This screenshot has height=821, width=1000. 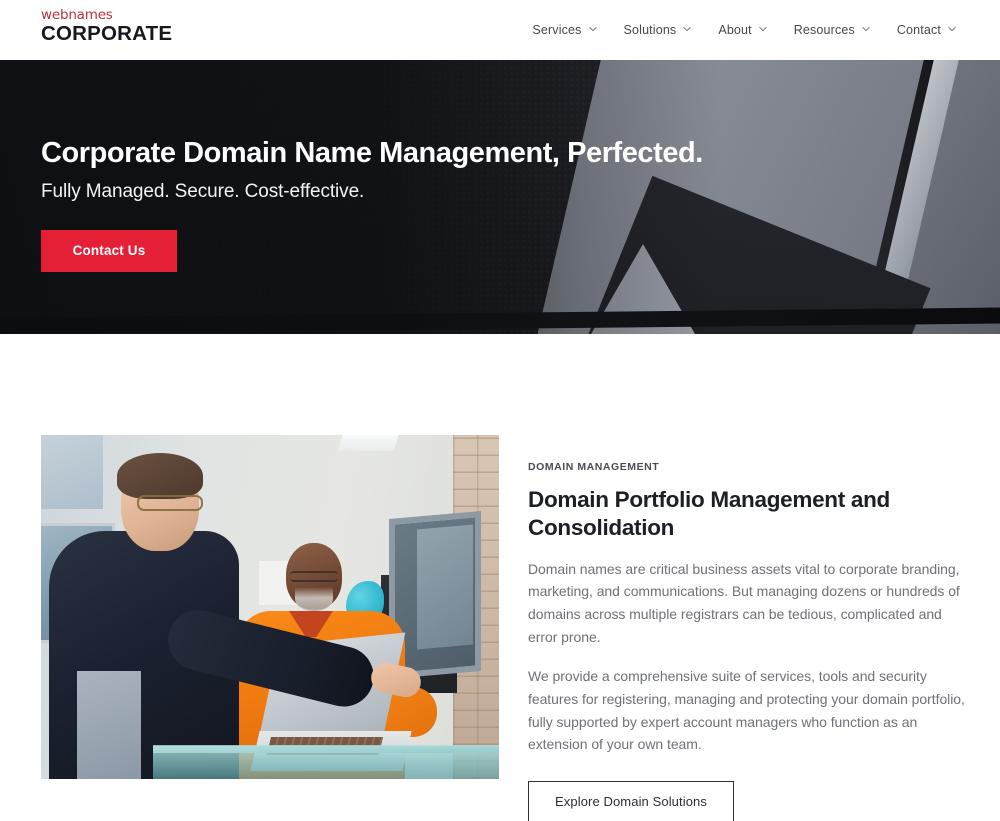 I want to click on nav-item-contact: Contact, so click(x=926, y=30).